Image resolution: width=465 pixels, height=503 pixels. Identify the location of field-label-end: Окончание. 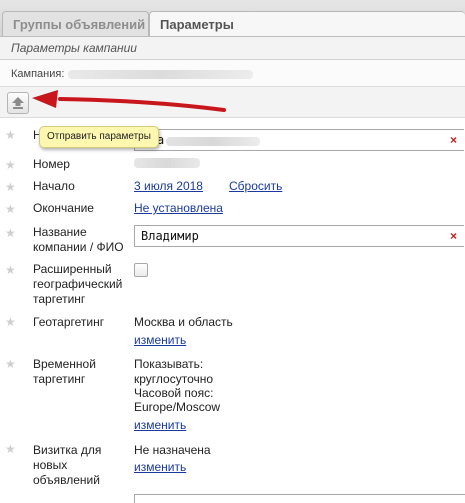
(63, 208).